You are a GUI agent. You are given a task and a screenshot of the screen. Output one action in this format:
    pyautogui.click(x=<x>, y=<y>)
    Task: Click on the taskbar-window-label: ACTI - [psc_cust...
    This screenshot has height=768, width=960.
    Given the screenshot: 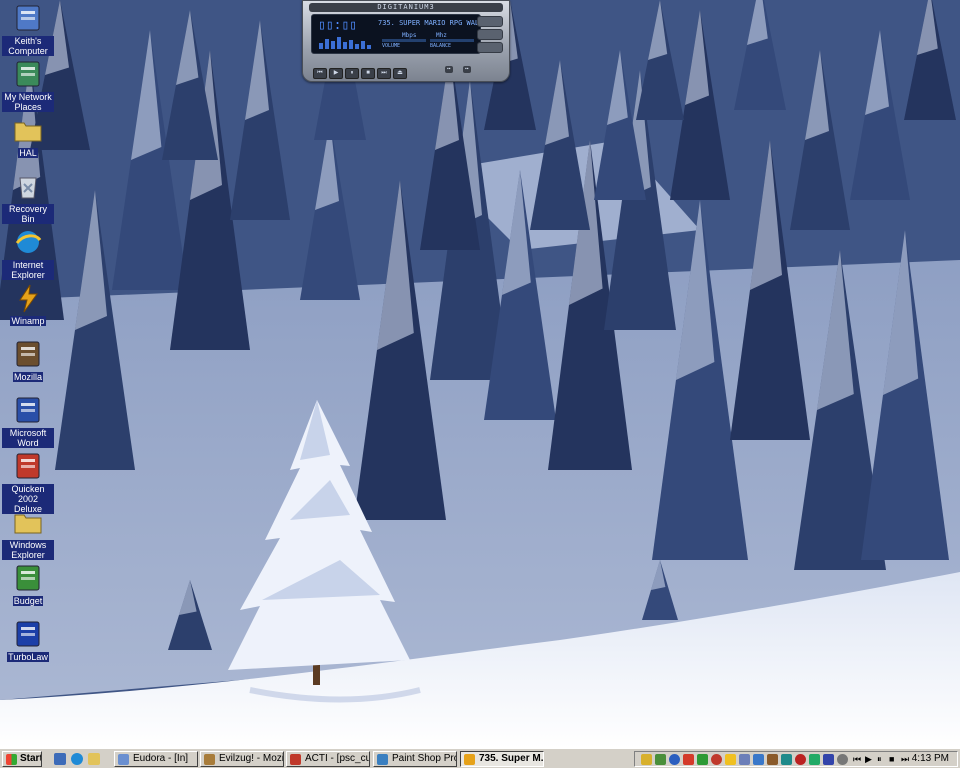 What is the action you would take?
    pyautogui.click(x=337, y=758)
    